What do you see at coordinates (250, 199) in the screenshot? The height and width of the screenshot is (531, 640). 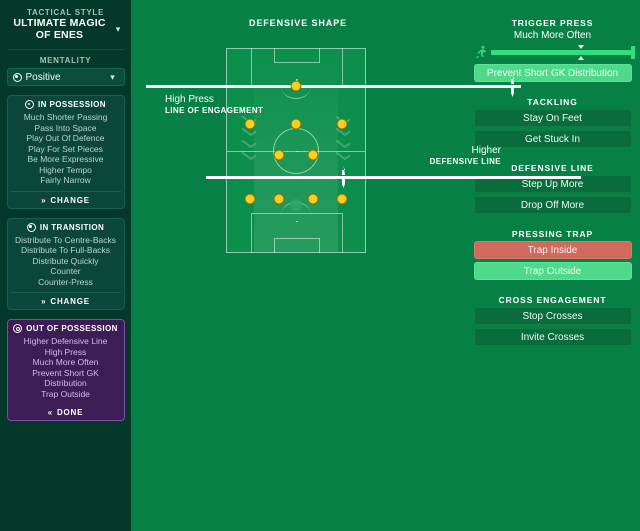 I see `player-left-back` at bounding box center [250, 199].